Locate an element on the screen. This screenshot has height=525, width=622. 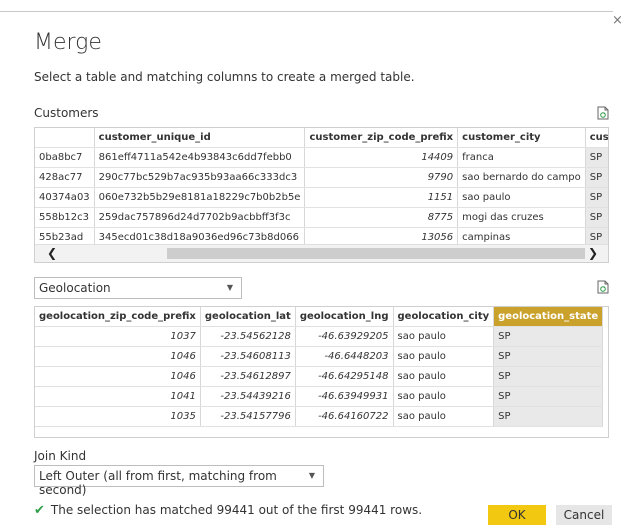
cancel-button: Cancel is located at coordinates (584, 515).